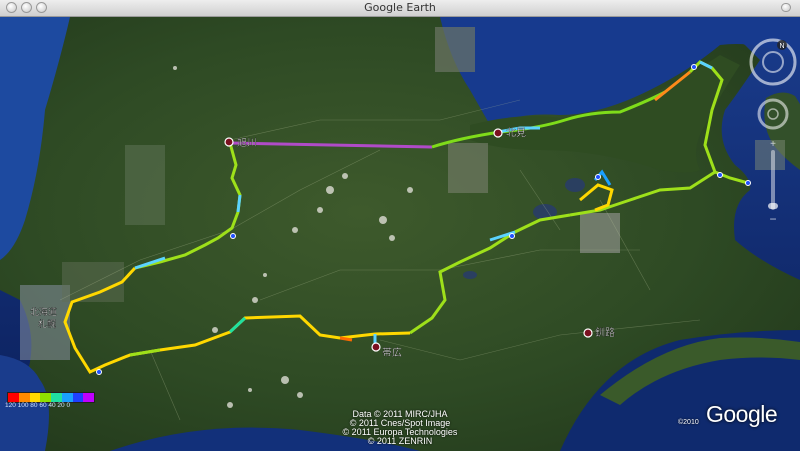 Image resolution: width=800 pixels, height=451 pixels. Describe the element at coordinates (786, 7) in the screenshot. I see `toolbar-toggle-button` at that location.